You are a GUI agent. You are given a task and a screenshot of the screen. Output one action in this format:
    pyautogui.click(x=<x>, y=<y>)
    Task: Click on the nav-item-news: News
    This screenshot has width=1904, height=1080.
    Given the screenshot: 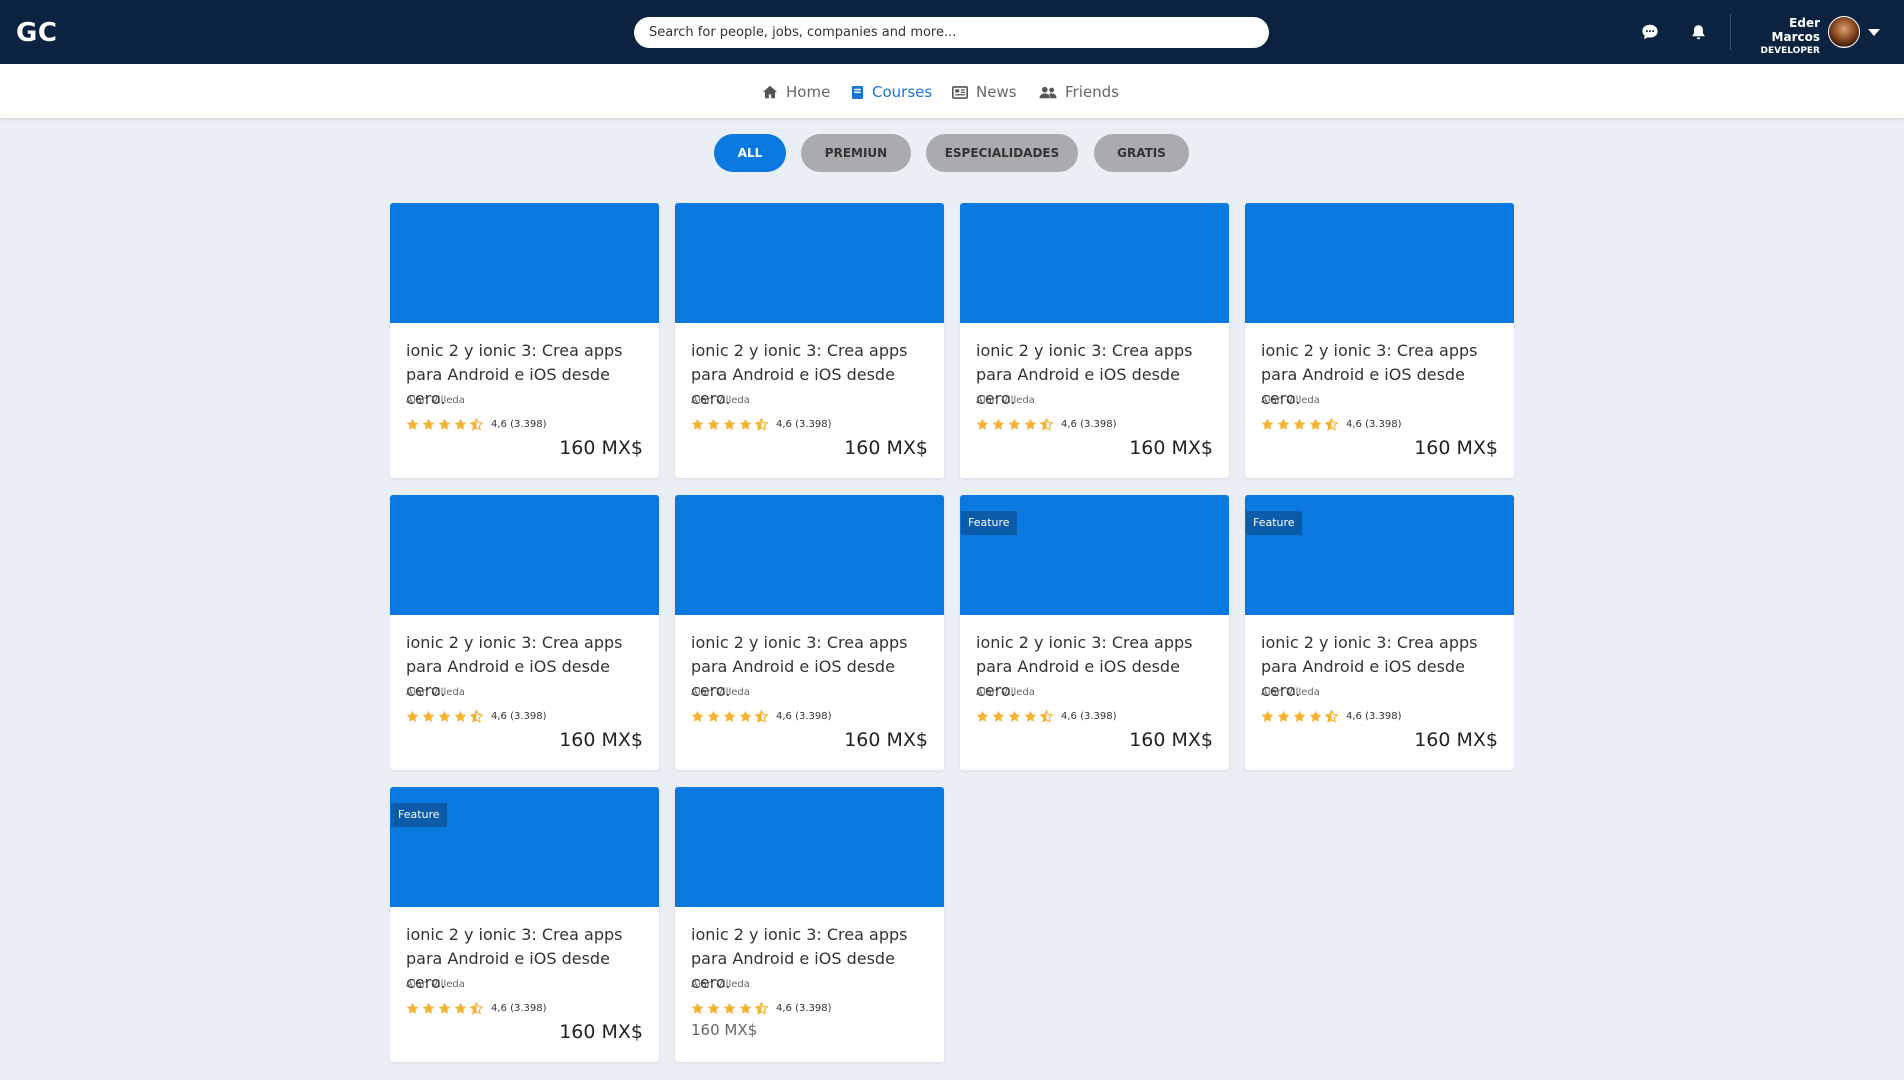 What is the action you would take?
    pyautogui.click(x=984, y=92)
    